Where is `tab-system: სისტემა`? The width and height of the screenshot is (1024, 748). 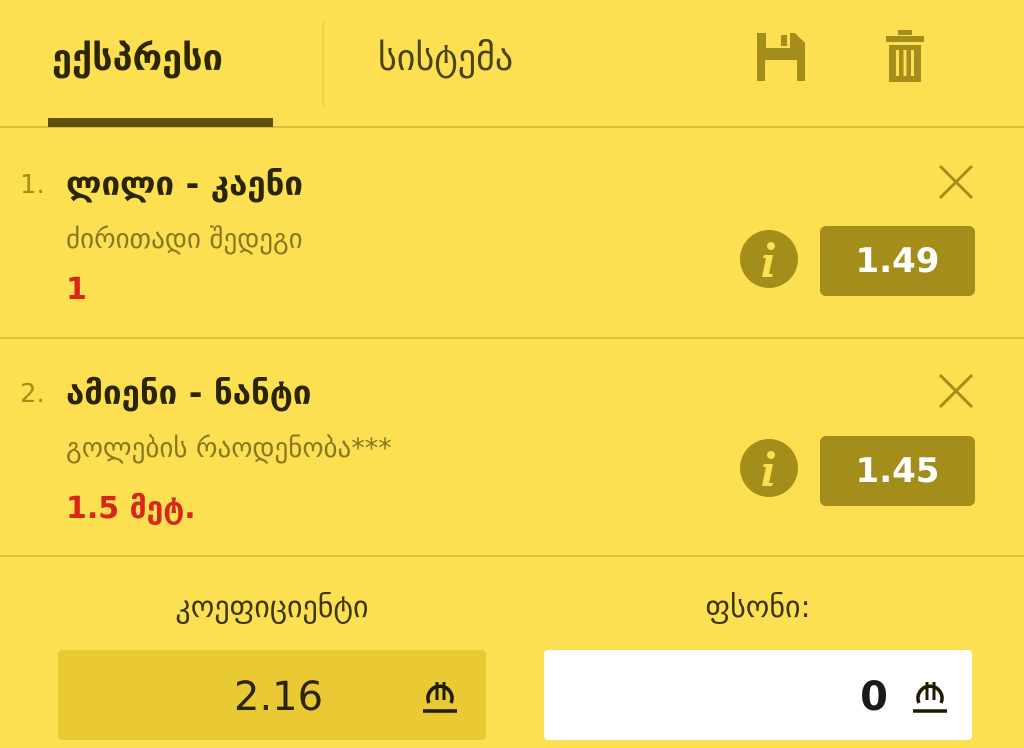
tab-system: სისტემა is located at coordinates (445, 59).